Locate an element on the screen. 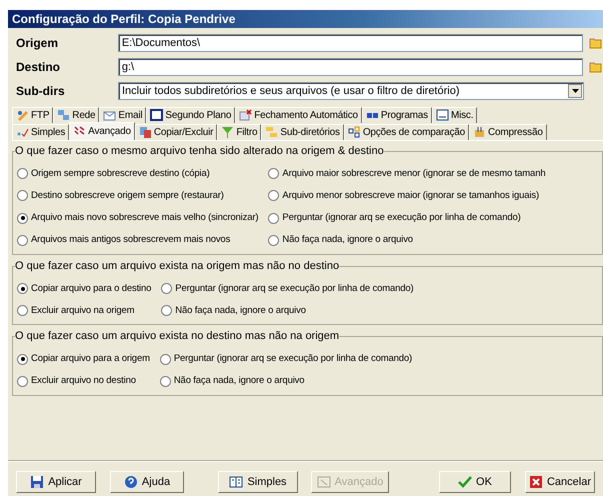 Image resolution: width=603 pixels, height=496 pixels. tab: Compressão is located at coordinates (508, 132).